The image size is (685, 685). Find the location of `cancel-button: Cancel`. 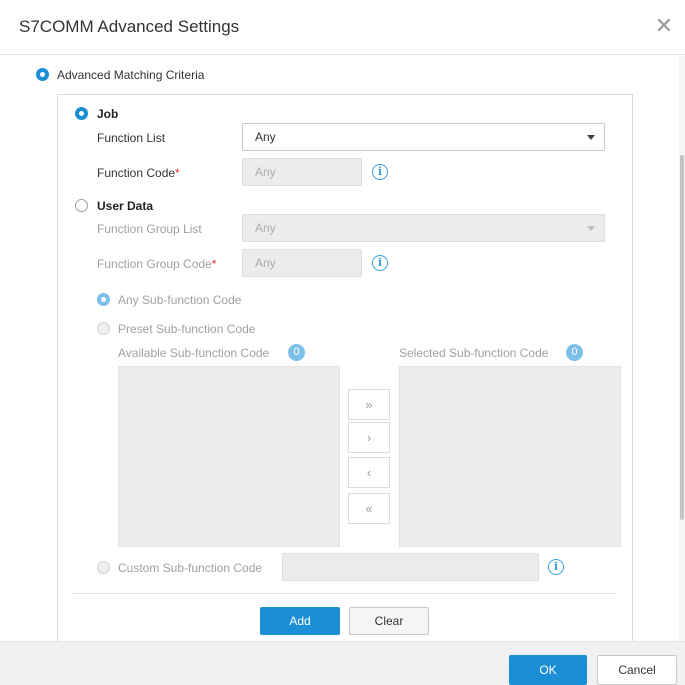

cancel-button: Cancel is located at coordinates (637, 670).